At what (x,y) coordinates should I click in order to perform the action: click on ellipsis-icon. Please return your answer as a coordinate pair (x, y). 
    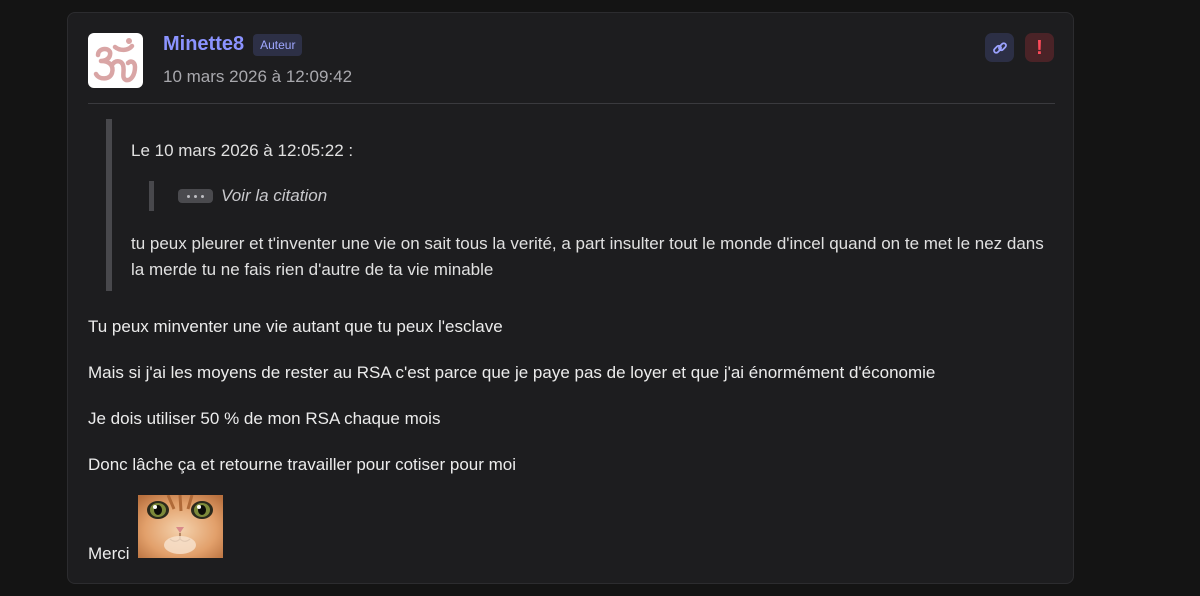
    Looking at the image, I should click on (195, 196).